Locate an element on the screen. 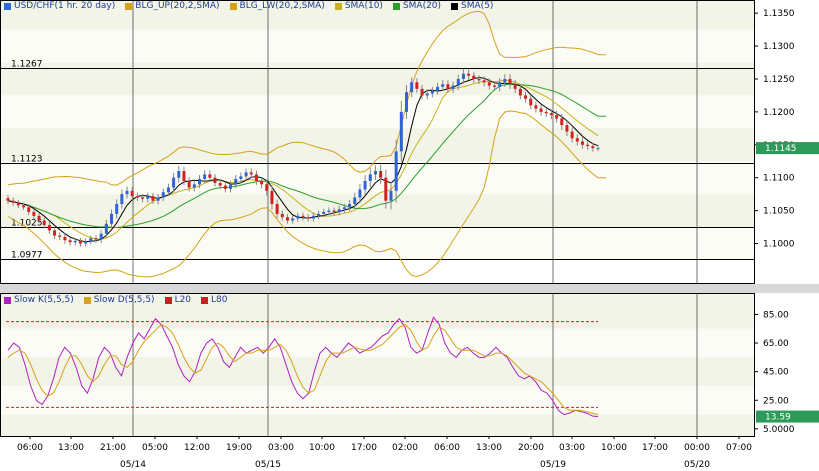 The height and width of the screenshot is (471, 819). legend-item: L20 is located at coordinates (178, 300).